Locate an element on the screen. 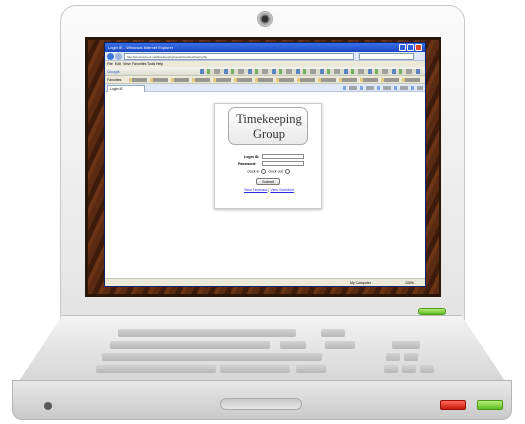 This screenshot has height=424, width=525. forward-button is located at coordinates (118, 56).